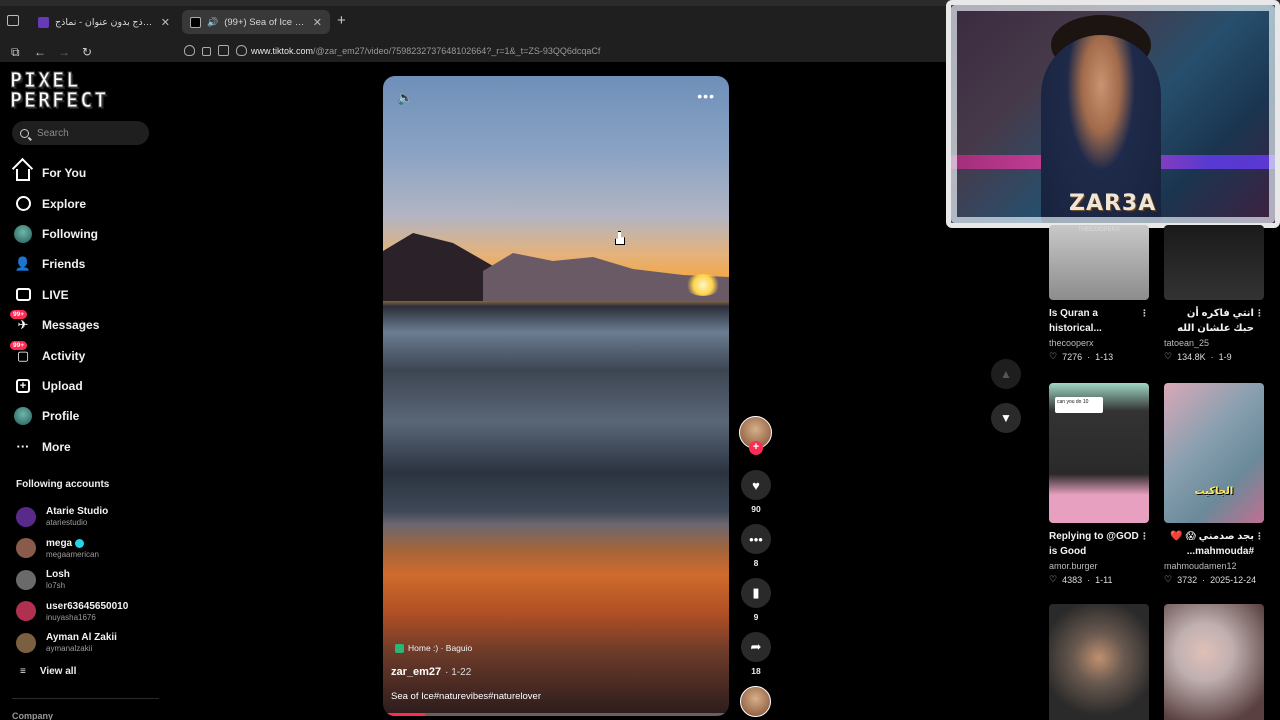  I want to click on video-author: thecooperx, so click(1099, 343).